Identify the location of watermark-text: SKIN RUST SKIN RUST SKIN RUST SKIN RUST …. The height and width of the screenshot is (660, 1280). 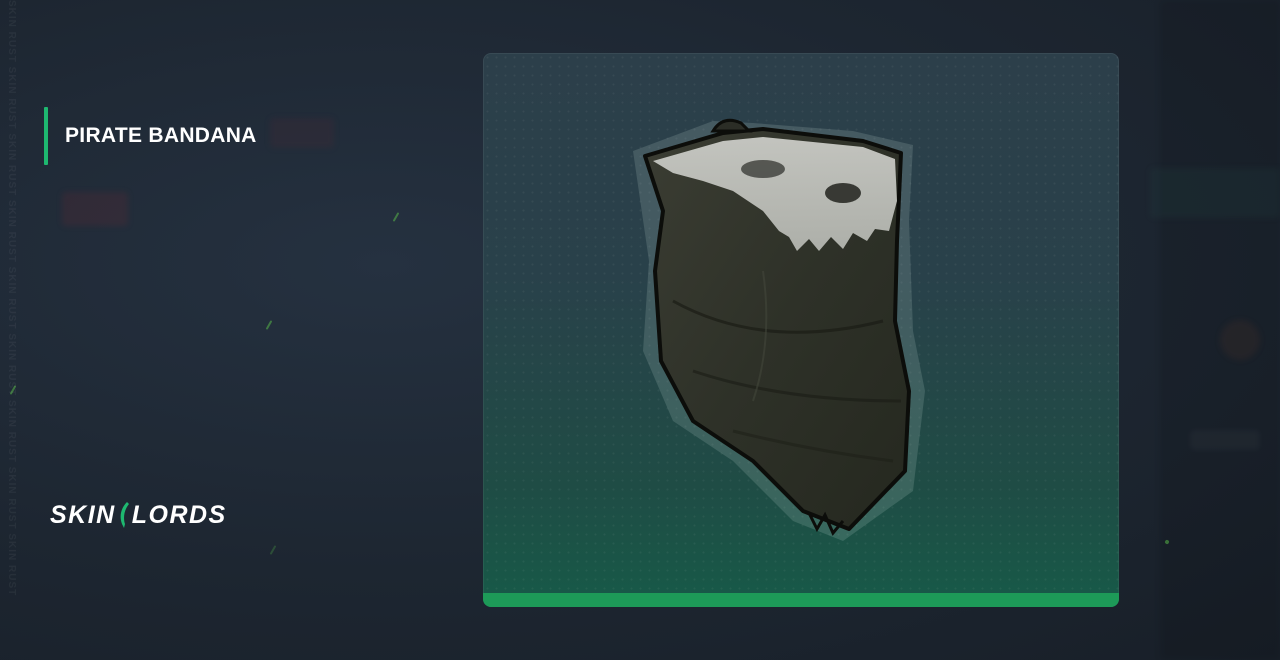
(11, 298).